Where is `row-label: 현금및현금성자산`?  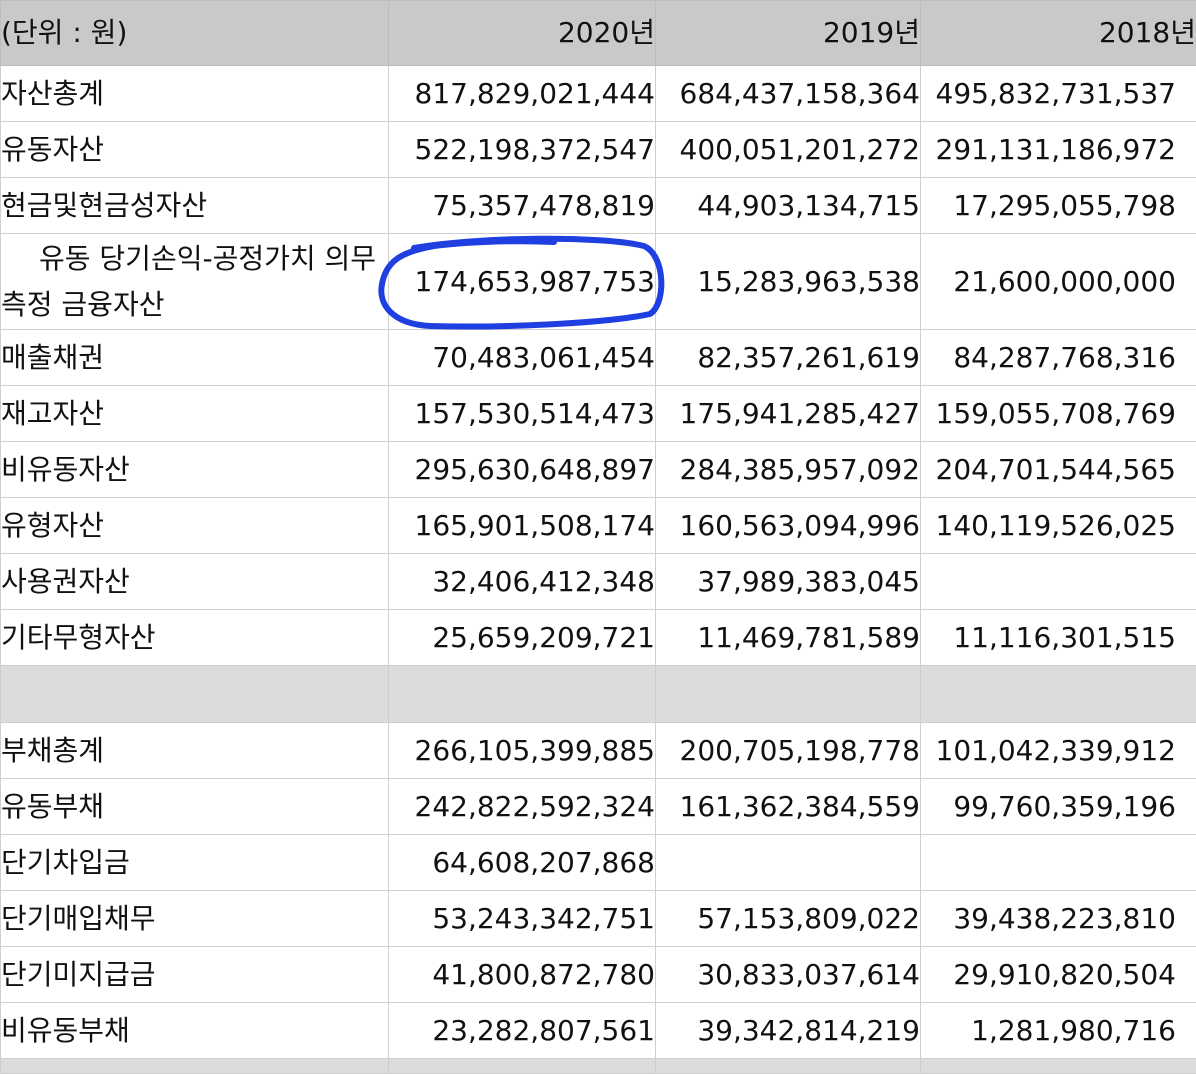
row-label: 현금및현금성자산 is located at coordinates (195, 206).